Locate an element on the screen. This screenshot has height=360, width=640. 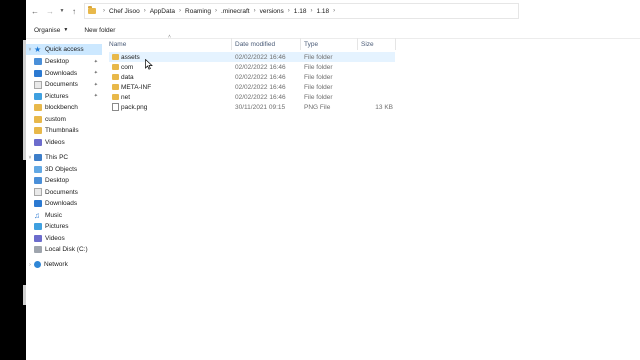
column-header-size: Size is located at coordinates (367, 44).